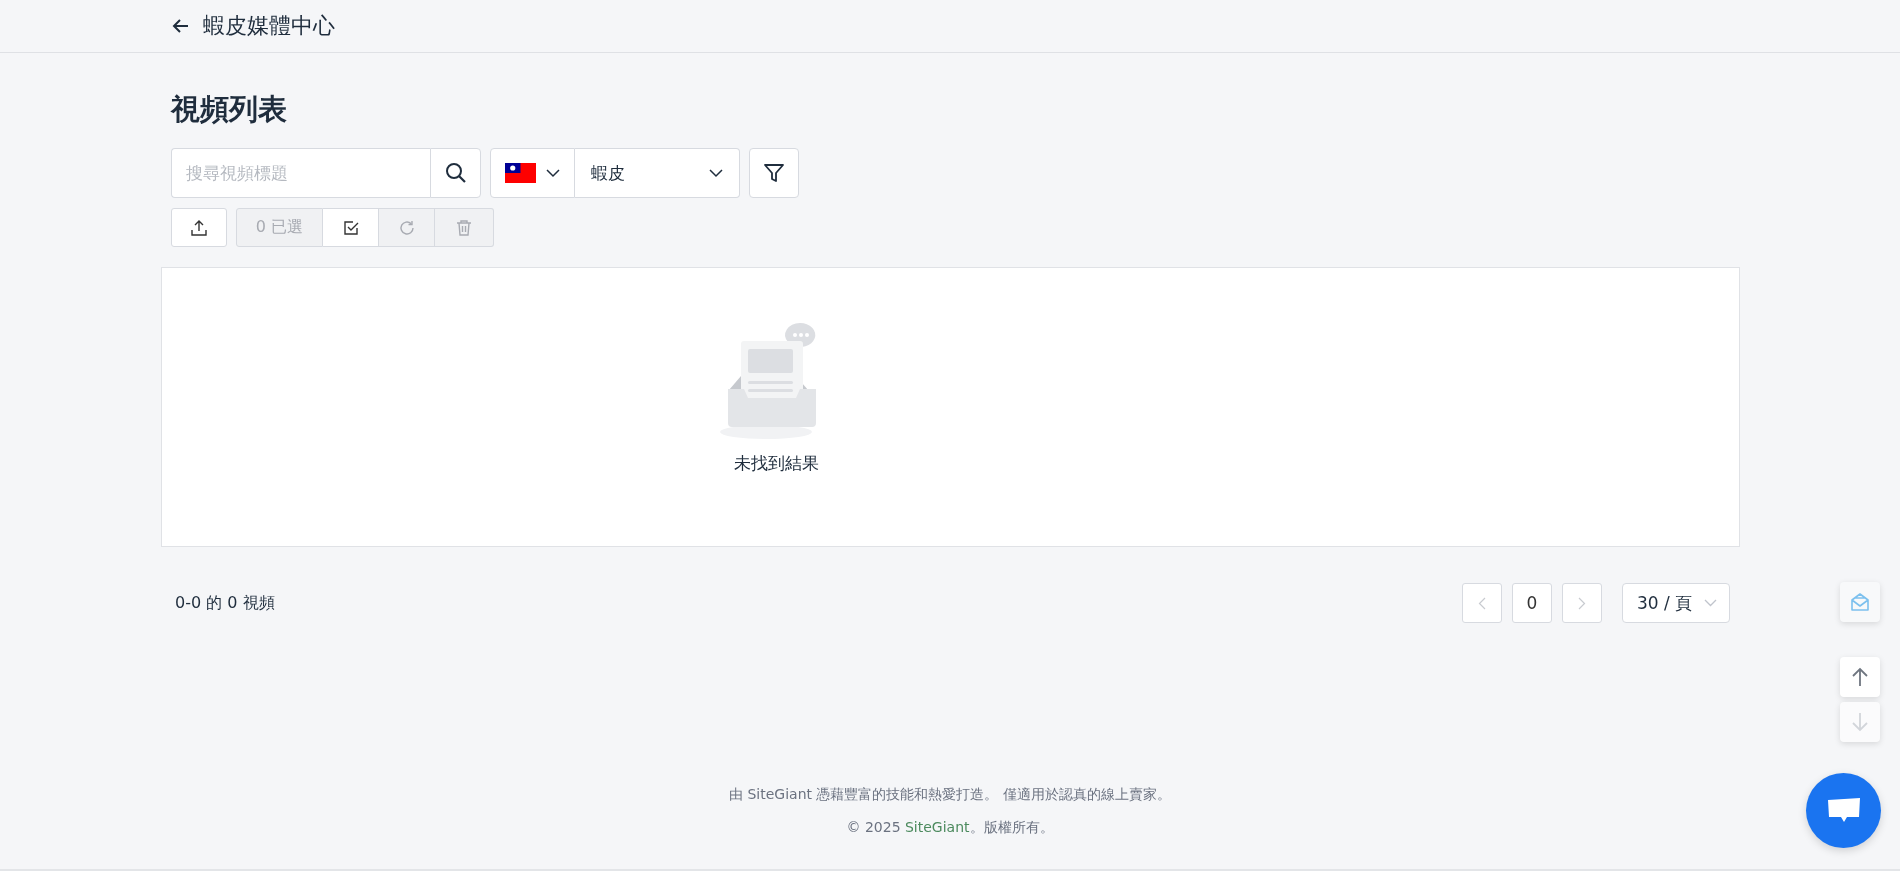  Describe the element at coordinates (1582, 603) in the screenshot. I see `chevron-right-icon` at that location.